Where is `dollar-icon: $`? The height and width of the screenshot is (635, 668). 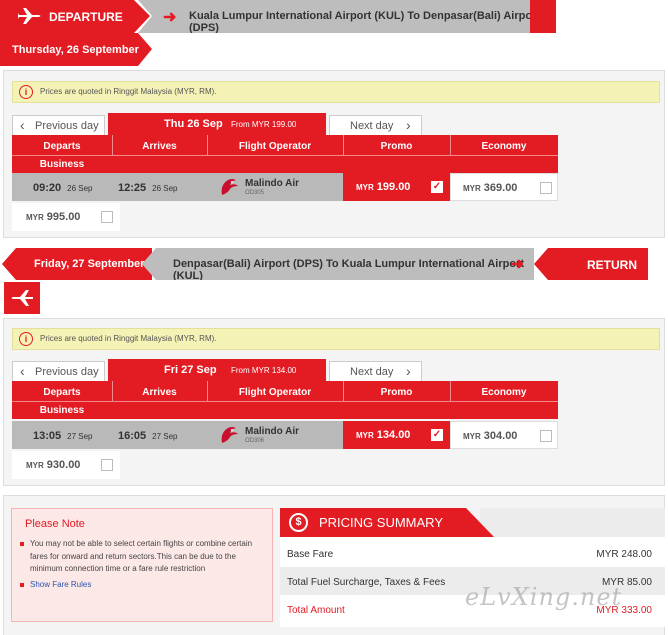 dollar-icon: $ is located at coordinates (298, 522).